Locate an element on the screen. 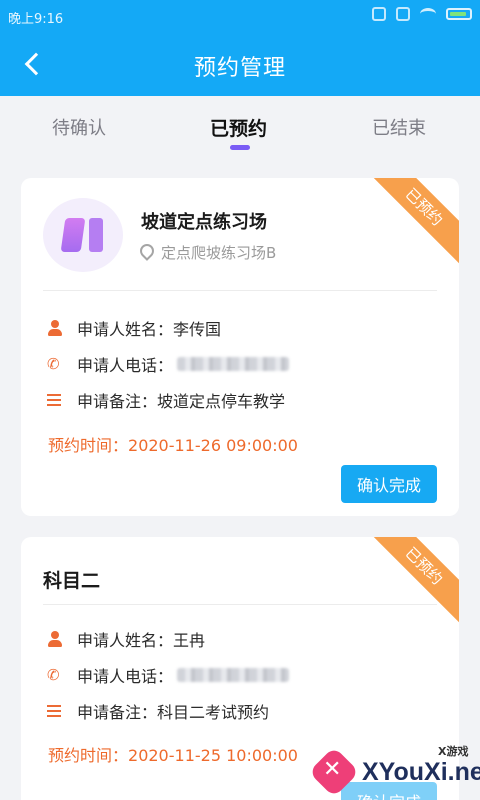  booking-title: 科目二 is located at coordinates (72, 581).